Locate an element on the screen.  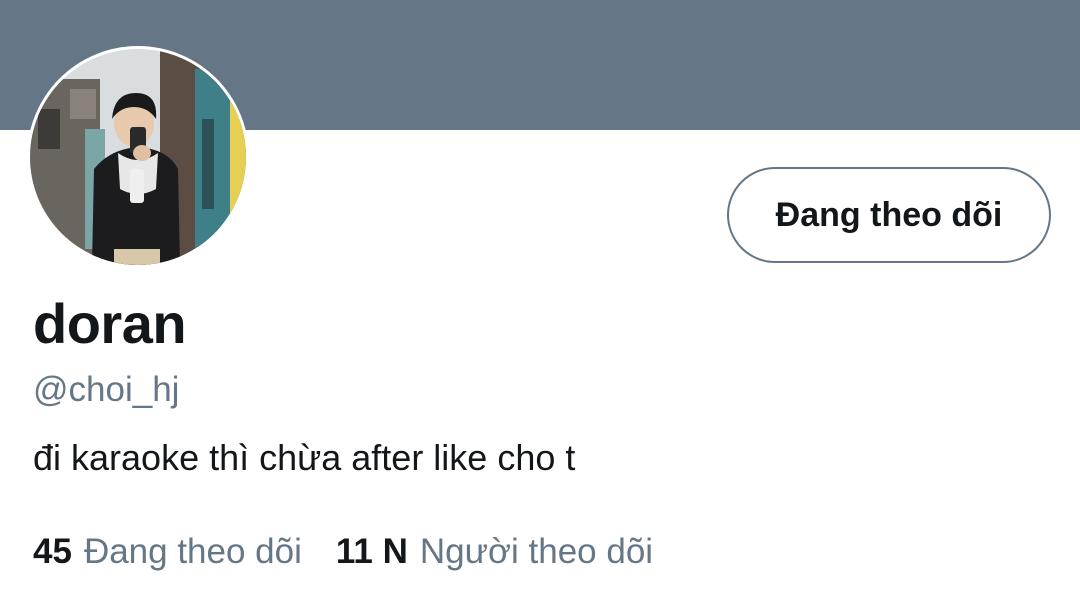
following-label: Đang theo dõi is located at coordinates (192, 551).